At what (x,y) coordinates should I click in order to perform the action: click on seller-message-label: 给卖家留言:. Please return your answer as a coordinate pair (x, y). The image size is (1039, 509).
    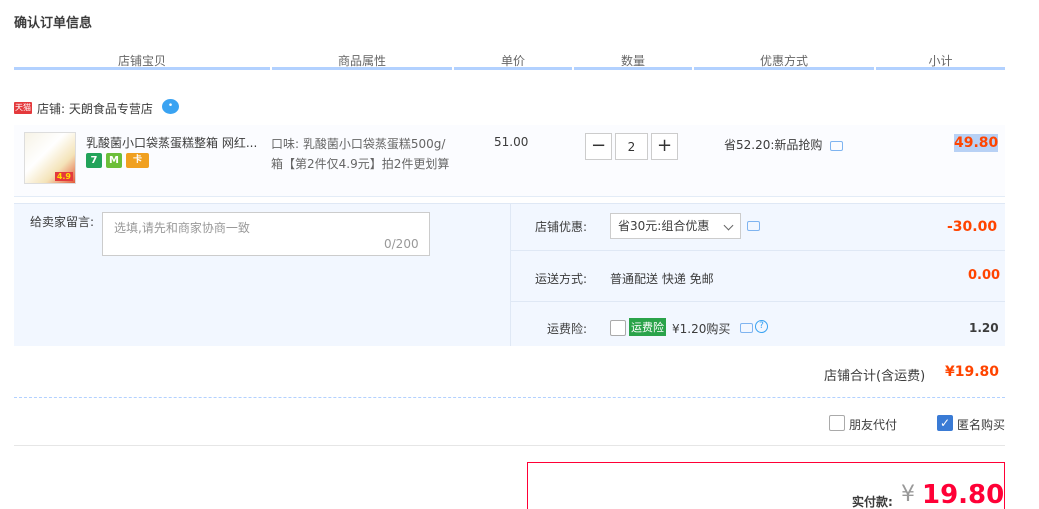
    Looking at the image, I should click on (62, 222).